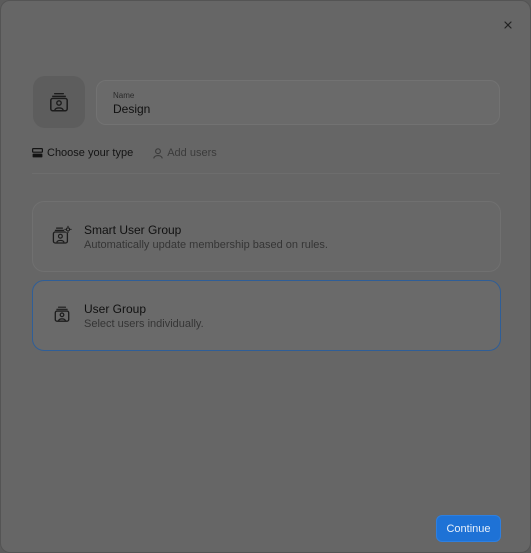 Image resolution: width=531 pixels, height=553 pixels. What do you see at coordinates (468, 528) in the screenshot?
I see `continue-button: Continue` at bounding box center [468, 528].